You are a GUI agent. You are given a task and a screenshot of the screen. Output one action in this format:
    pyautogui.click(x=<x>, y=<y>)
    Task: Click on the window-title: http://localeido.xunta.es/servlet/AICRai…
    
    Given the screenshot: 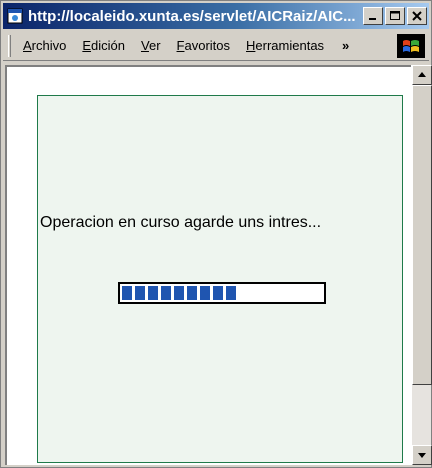 What is the action you would take?
    pyautogui.click(x=192, y=16)
    